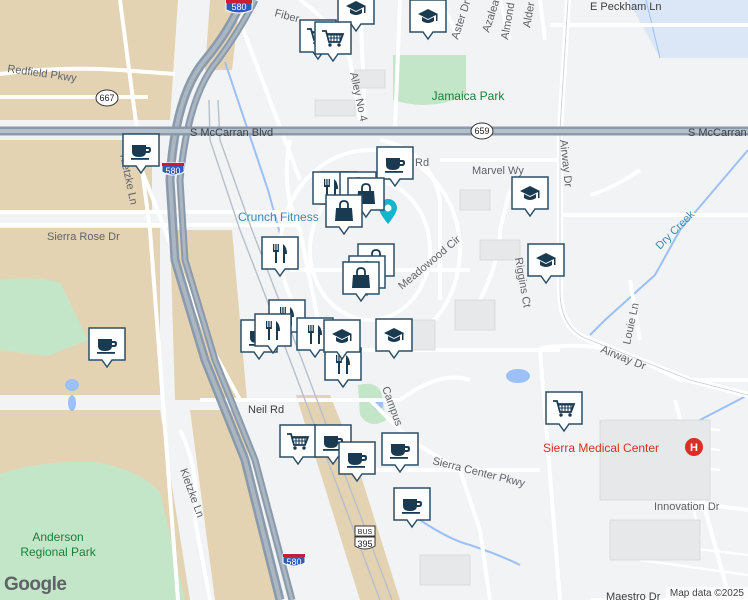 Image resolution: width=748 pixels, height=600 pixels. Describe the element at coordinates (626, 7) in the screenshot. I see `svg-text: E Peckham Ln` at that location.